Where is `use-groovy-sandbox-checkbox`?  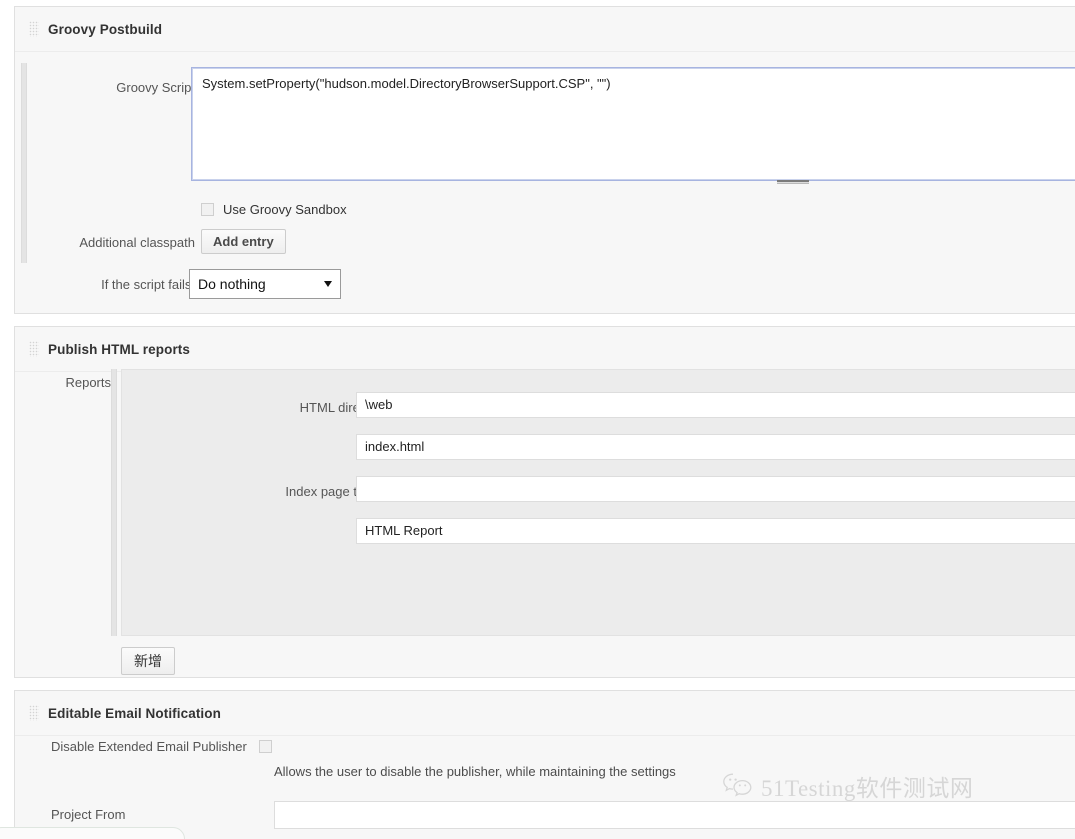 use-groovy-sandbox-checkbox is located at coordinates (207, 209).